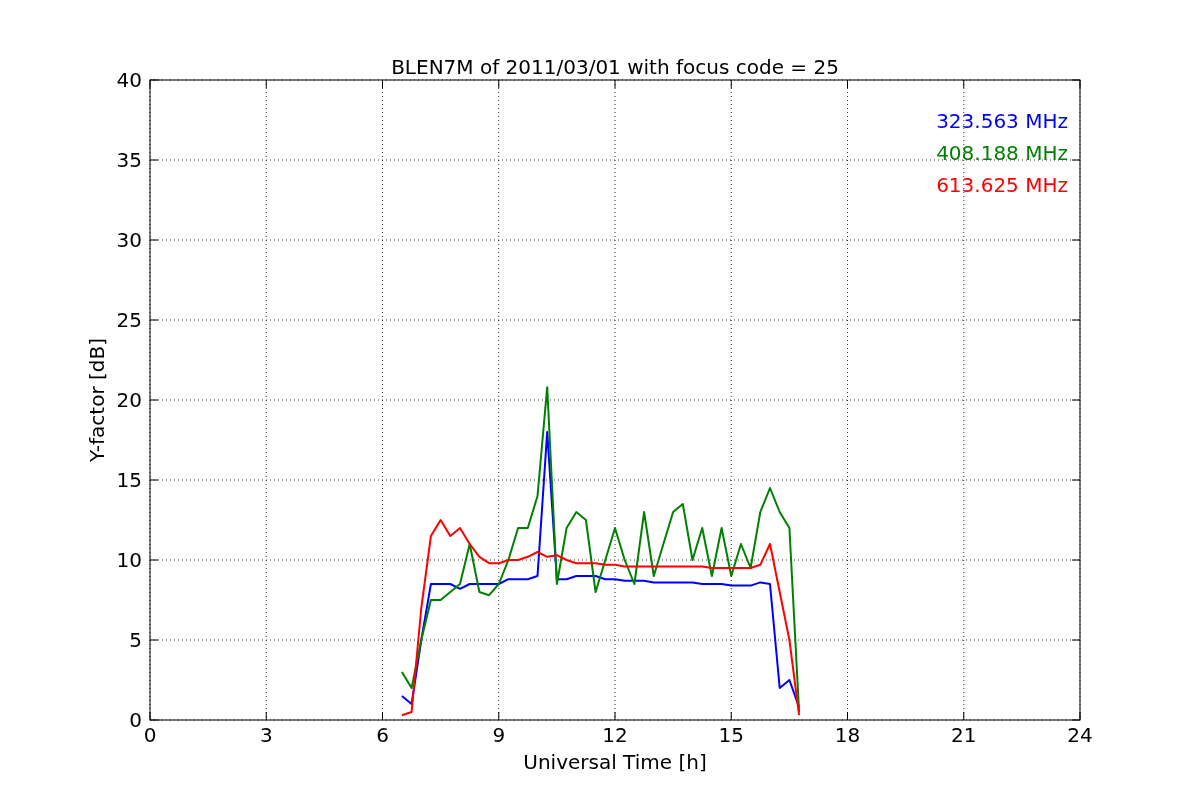  What do you see at coordinates (266, 735) in the screenshot?
I see `x-tick-label: 3` at bounding box center [266, 735].